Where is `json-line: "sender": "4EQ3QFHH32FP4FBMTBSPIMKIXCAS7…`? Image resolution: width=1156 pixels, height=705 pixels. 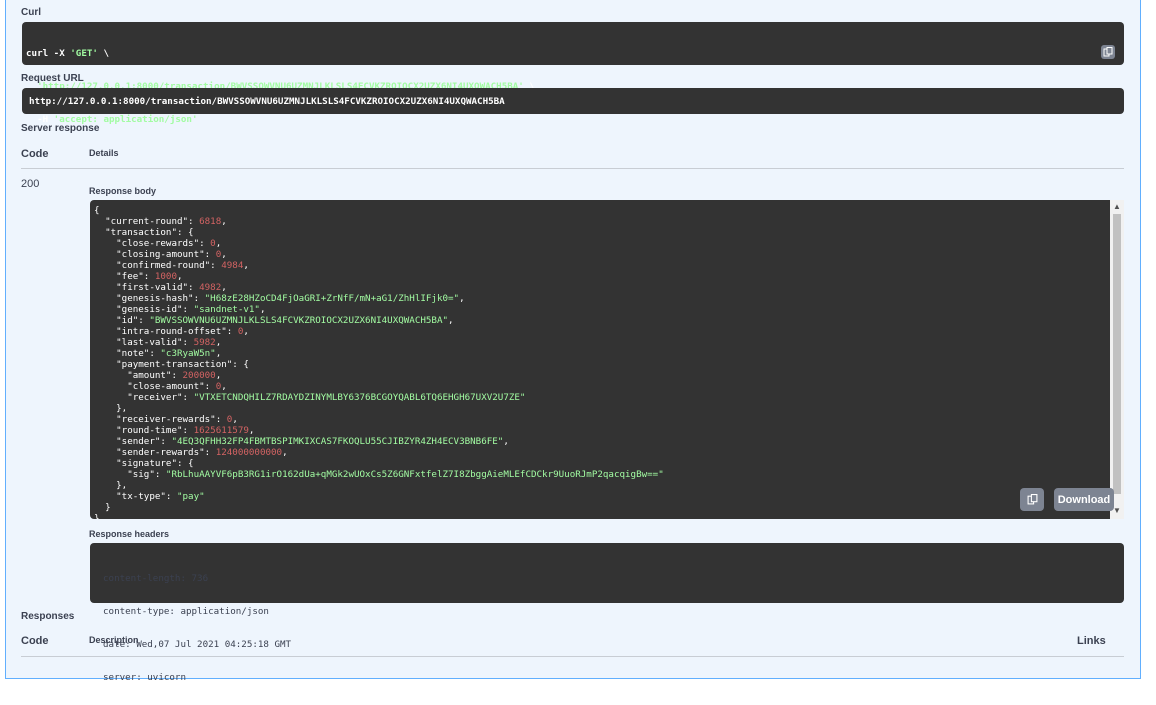 json-line: "sender": "4EQ3QFHH32FP4FBMTBSPIMKIXCAS7… is located at coordinates (379, 441).